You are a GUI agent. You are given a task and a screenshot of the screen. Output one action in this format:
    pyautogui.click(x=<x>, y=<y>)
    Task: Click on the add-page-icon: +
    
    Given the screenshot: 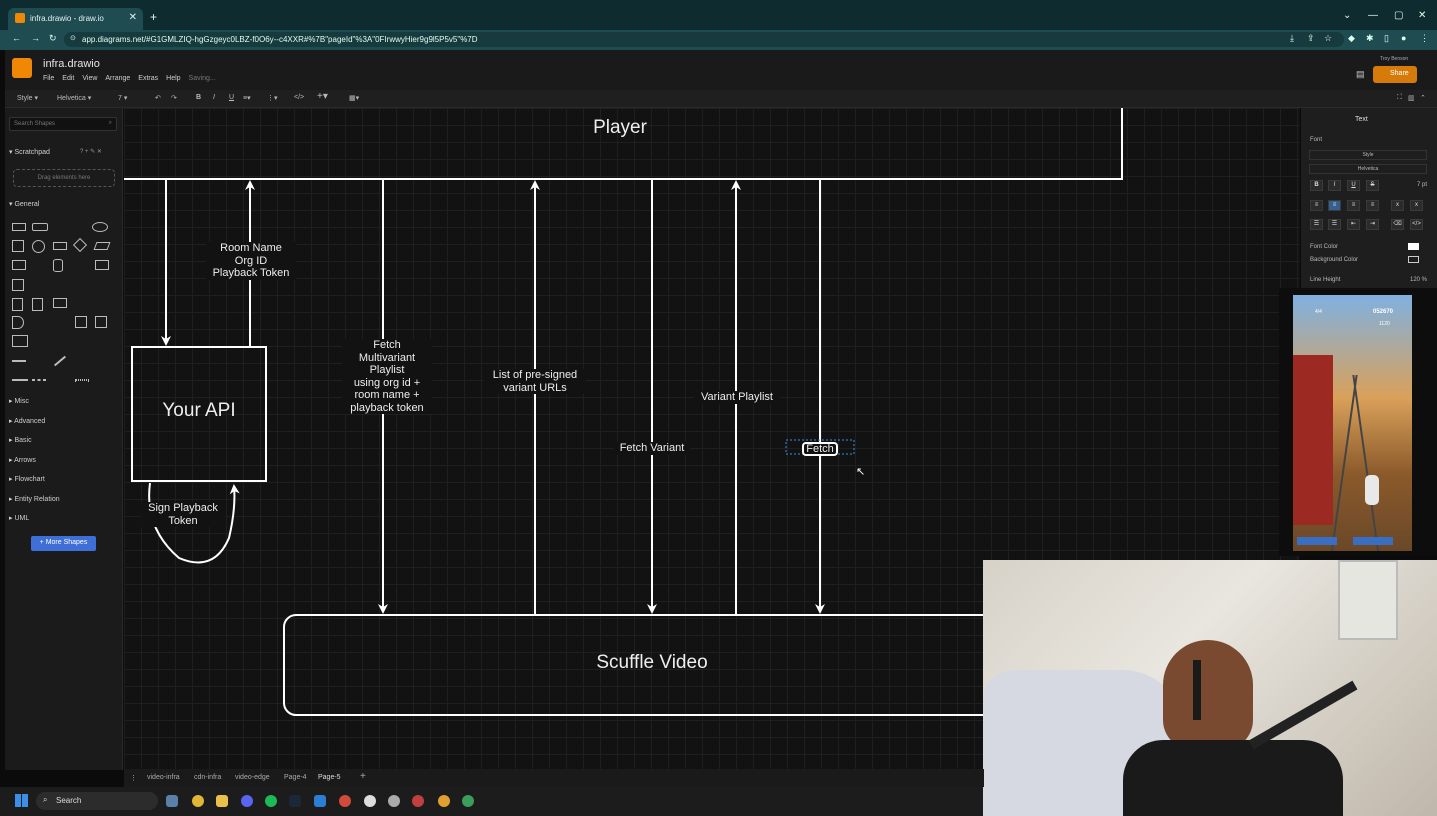 What is the action you would take?
    pyautogui.click(x=363, y=776)
    